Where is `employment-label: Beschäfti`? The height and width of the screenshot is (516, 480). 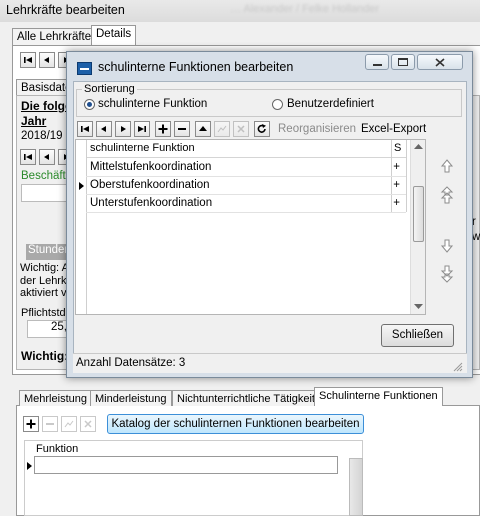
employment-label: Beschäfti is located at coordinates (45, 176).